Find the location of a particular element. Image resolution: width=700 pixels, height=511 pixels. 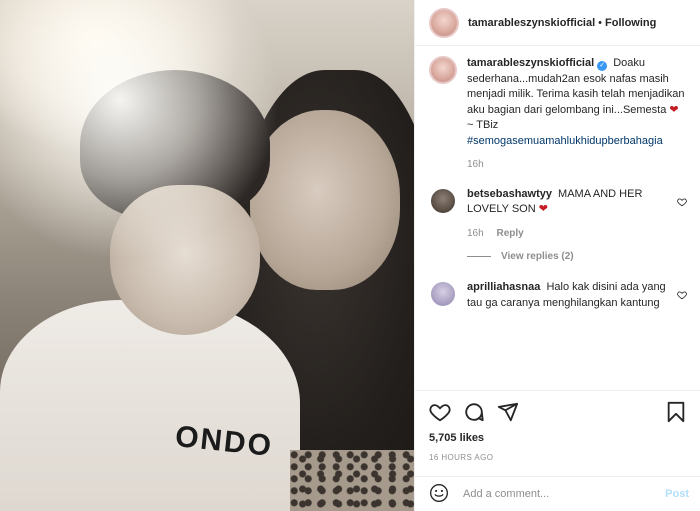

action-icons is located at coordinates (558, 412).